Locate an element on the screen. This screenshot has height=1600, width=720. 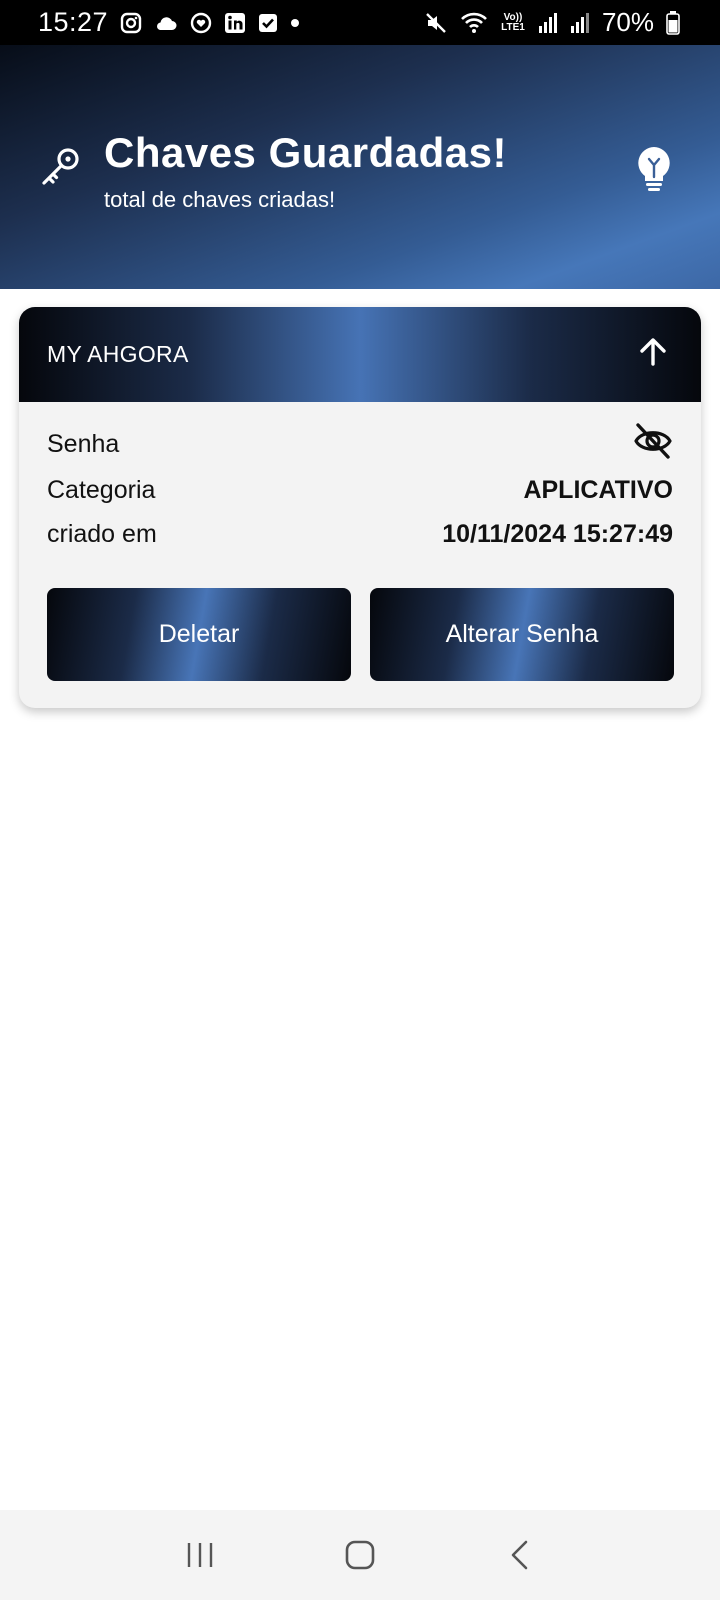
mute-icon is located at coordinates (436, 23).